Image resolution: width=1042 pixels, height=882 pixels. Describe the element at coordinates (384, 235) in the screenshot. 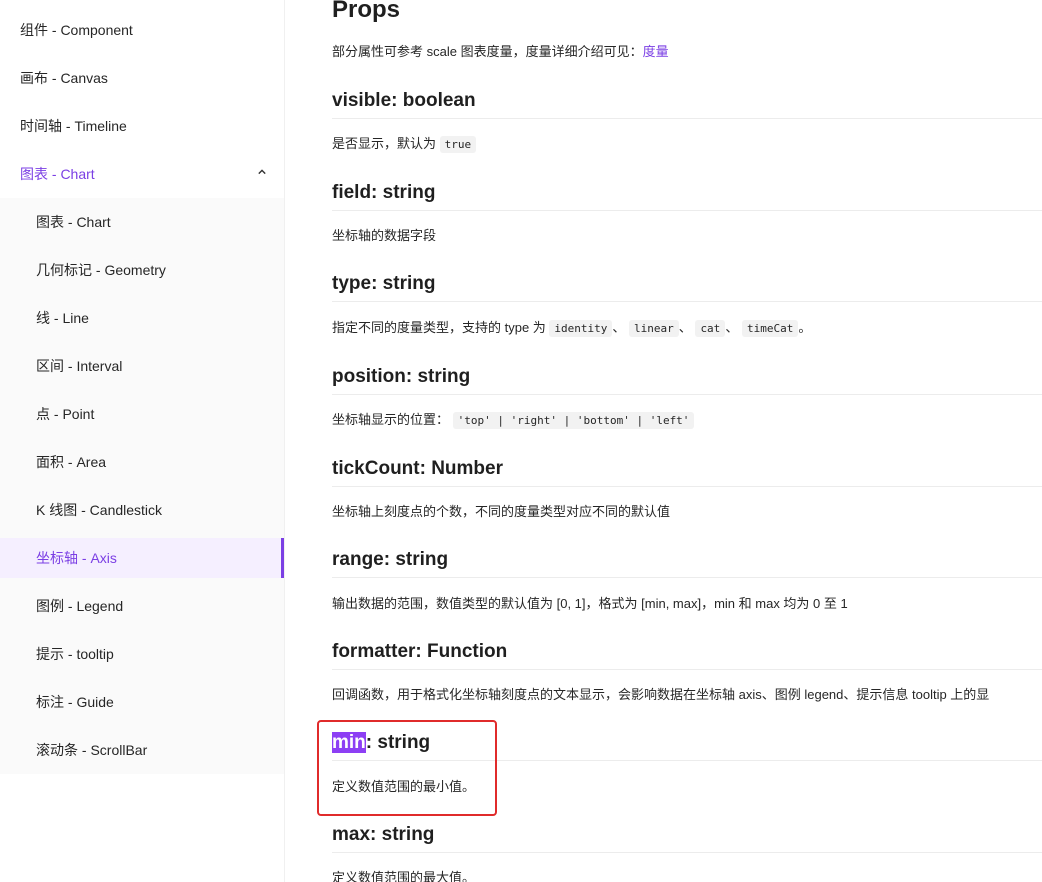

I see `prop-desc-field: 坐标轴的数据字段` at that location.